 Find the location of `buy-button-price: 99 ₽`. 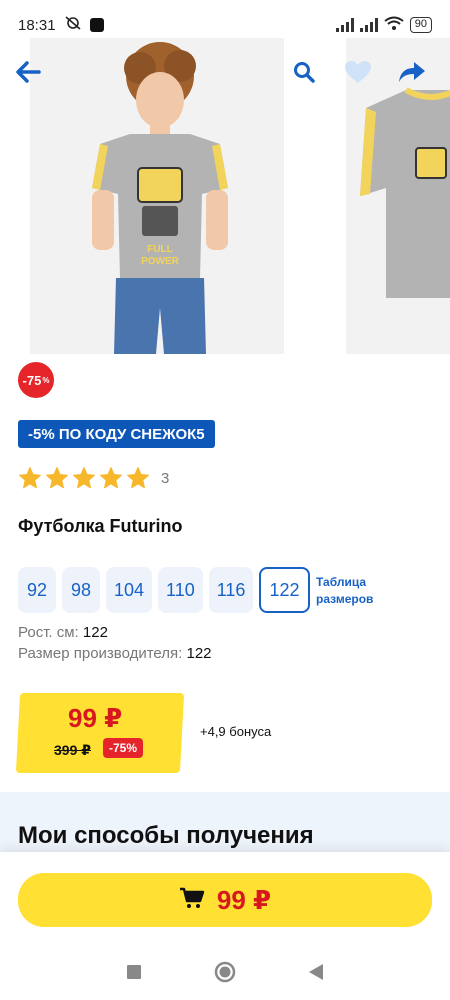

buy-button-price: 99 ₽ is located at coordinates (244, 899).